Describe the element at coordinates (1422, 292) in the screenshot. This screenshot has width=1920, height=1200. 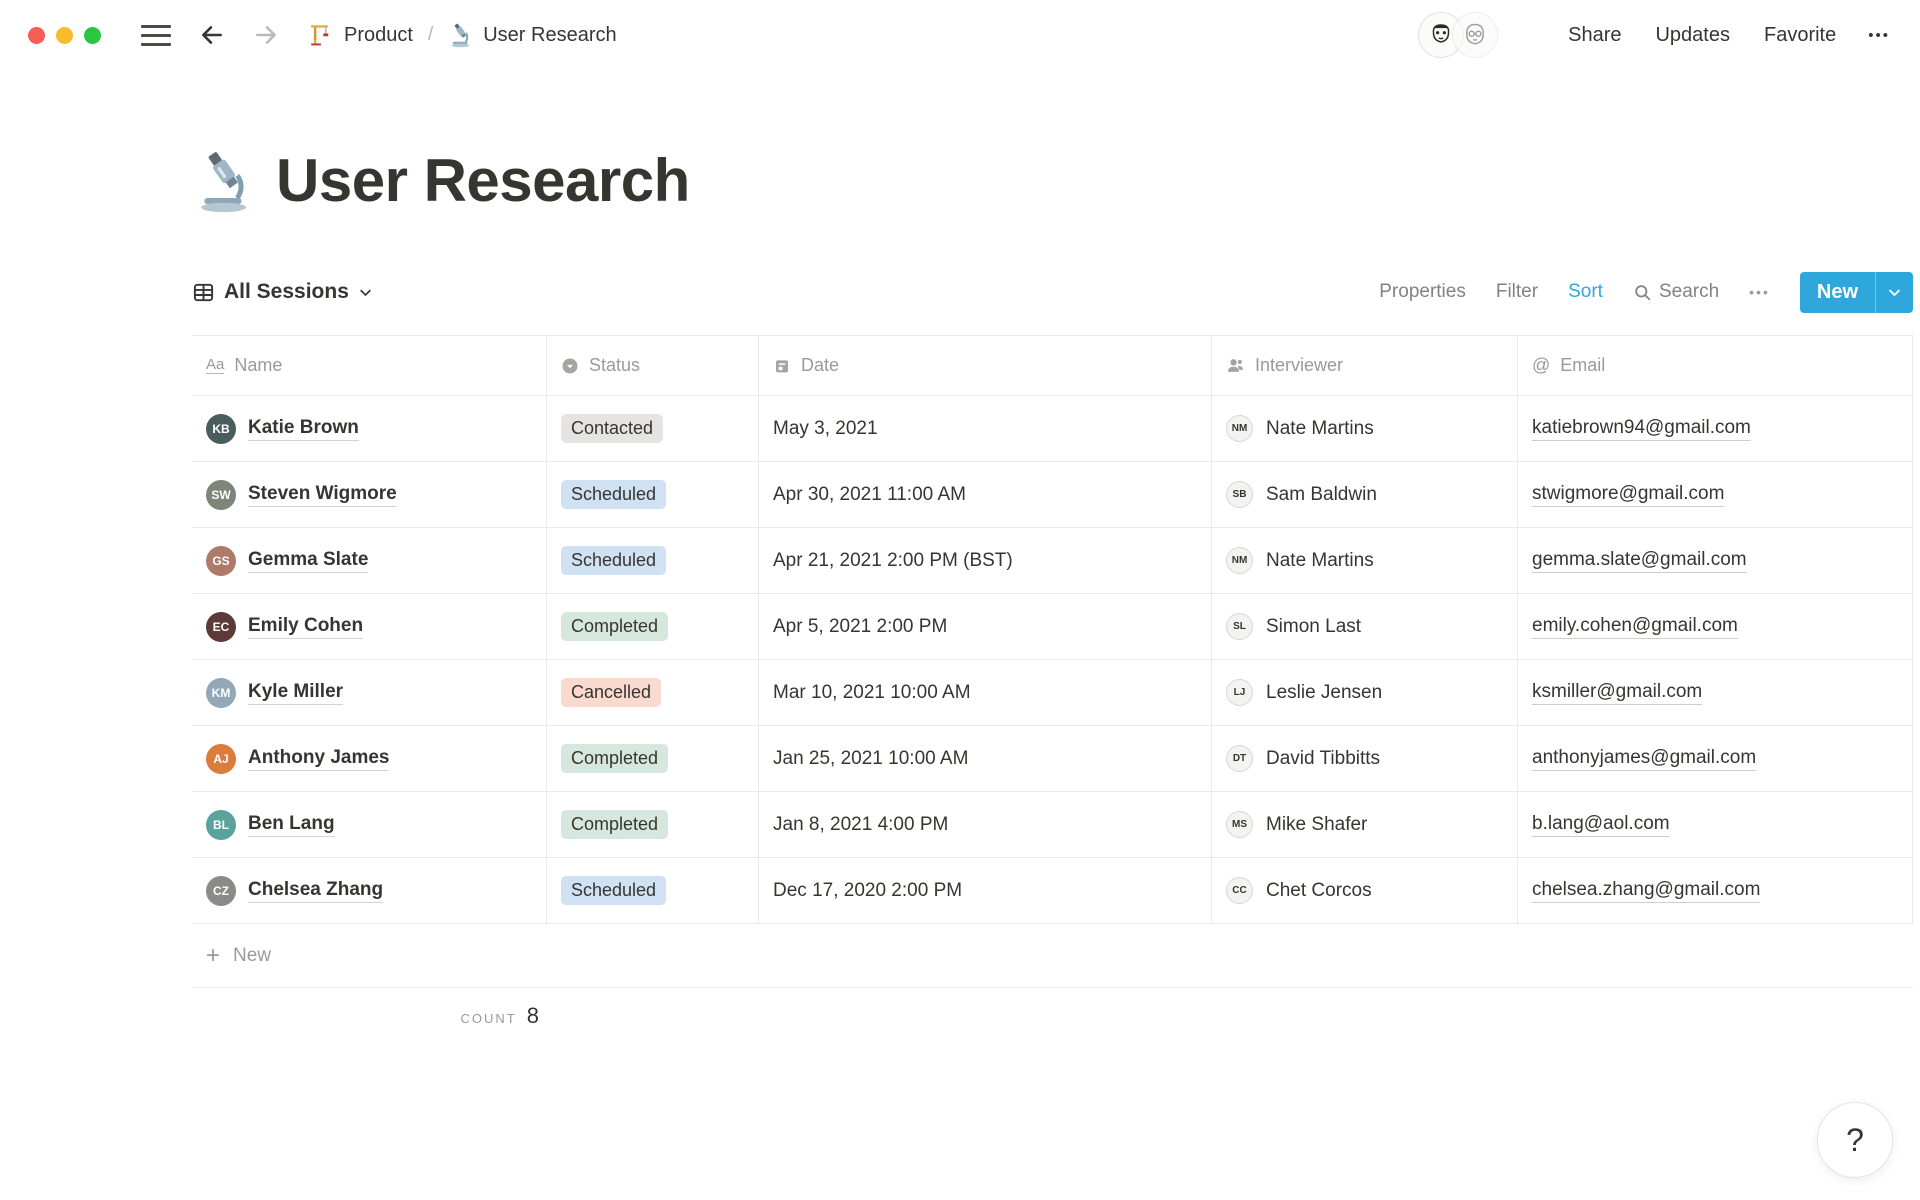
I see `properties-button: Properties` at that location.